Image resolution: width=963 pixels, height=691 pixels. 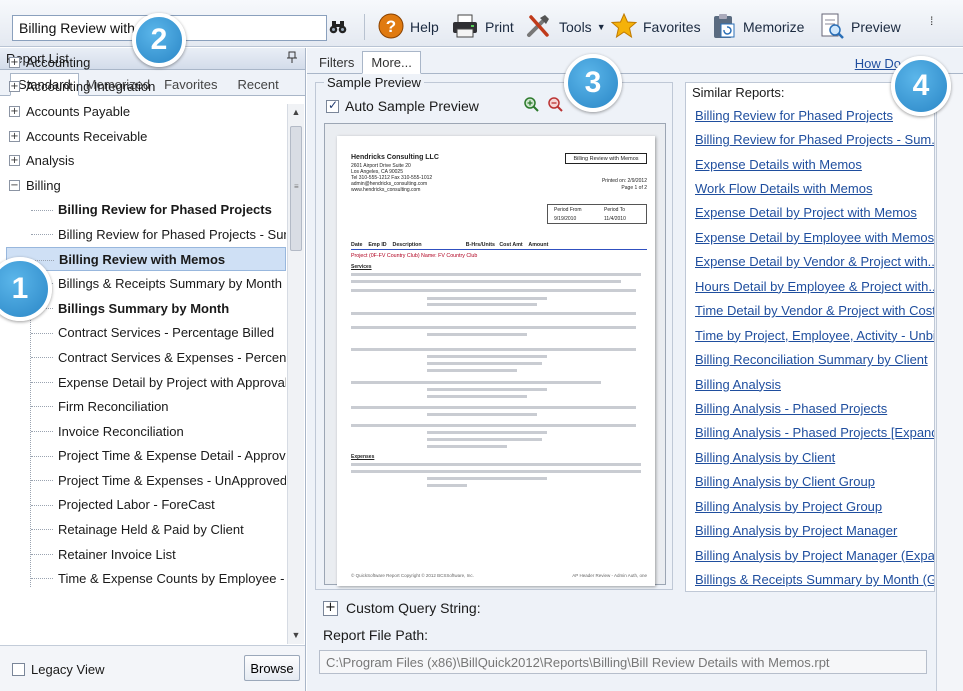 I want to click on tree-report-item: Project Time & Expenses - UnApproved, so click(x=146, y=480).